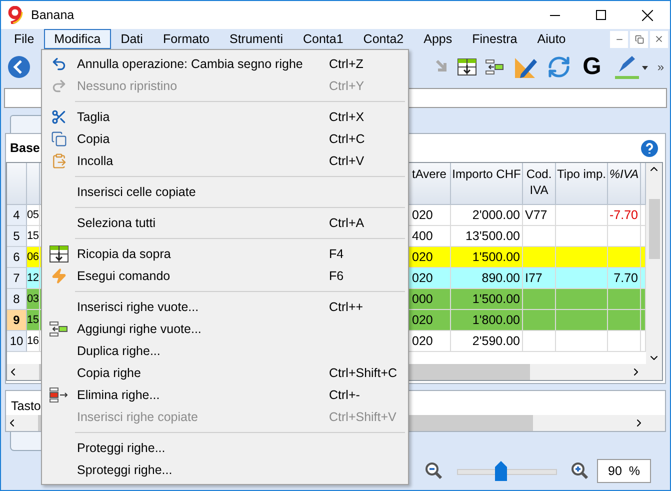 The width and height of the screenshot is (671, 491). I want to click on table-cell: 12, so click(33, 278).